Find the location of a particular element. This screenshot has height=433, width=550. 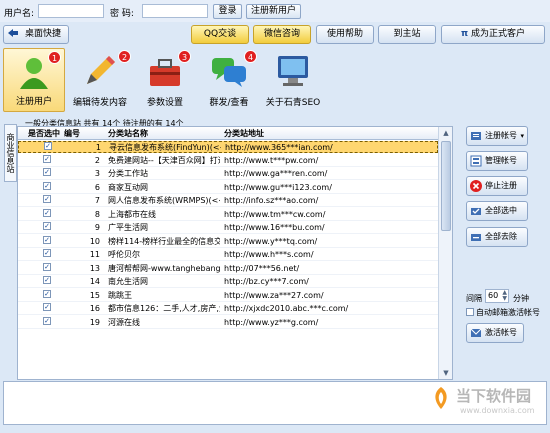

manage-account-label: 管理帐号 is located at coordinates (501, 160).